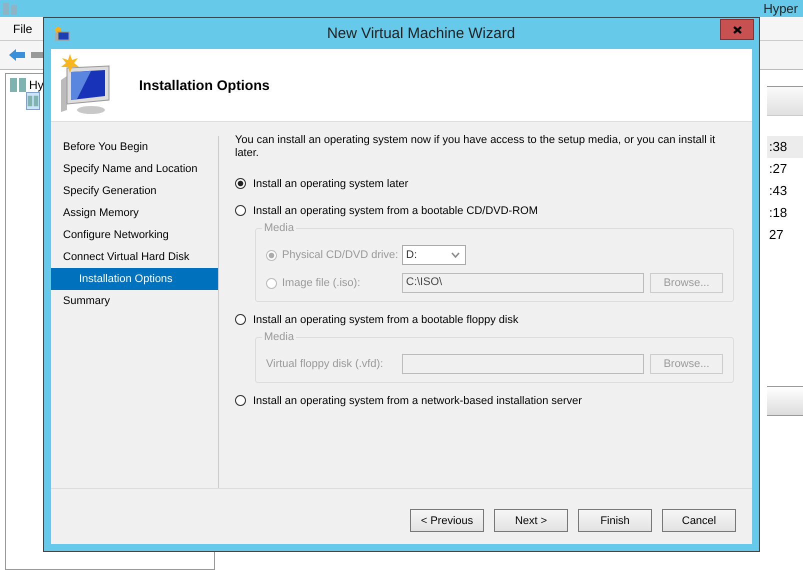  Describe the element at coordinates (785, 213) in the screenshot. I see `table-cell: :18` at that location.